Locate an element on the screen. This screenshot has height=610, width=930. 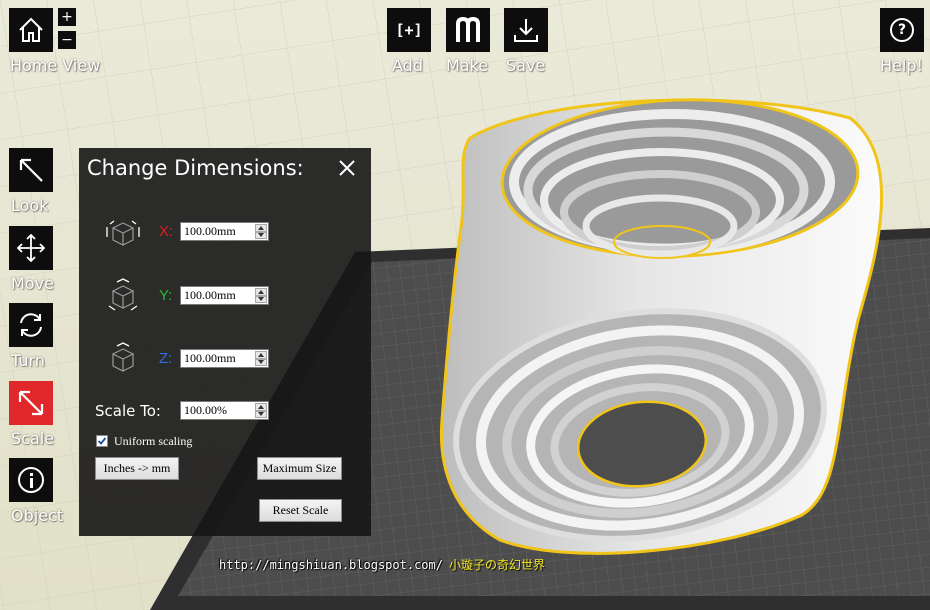
move-label: Move is located at coordinates (32, 283).